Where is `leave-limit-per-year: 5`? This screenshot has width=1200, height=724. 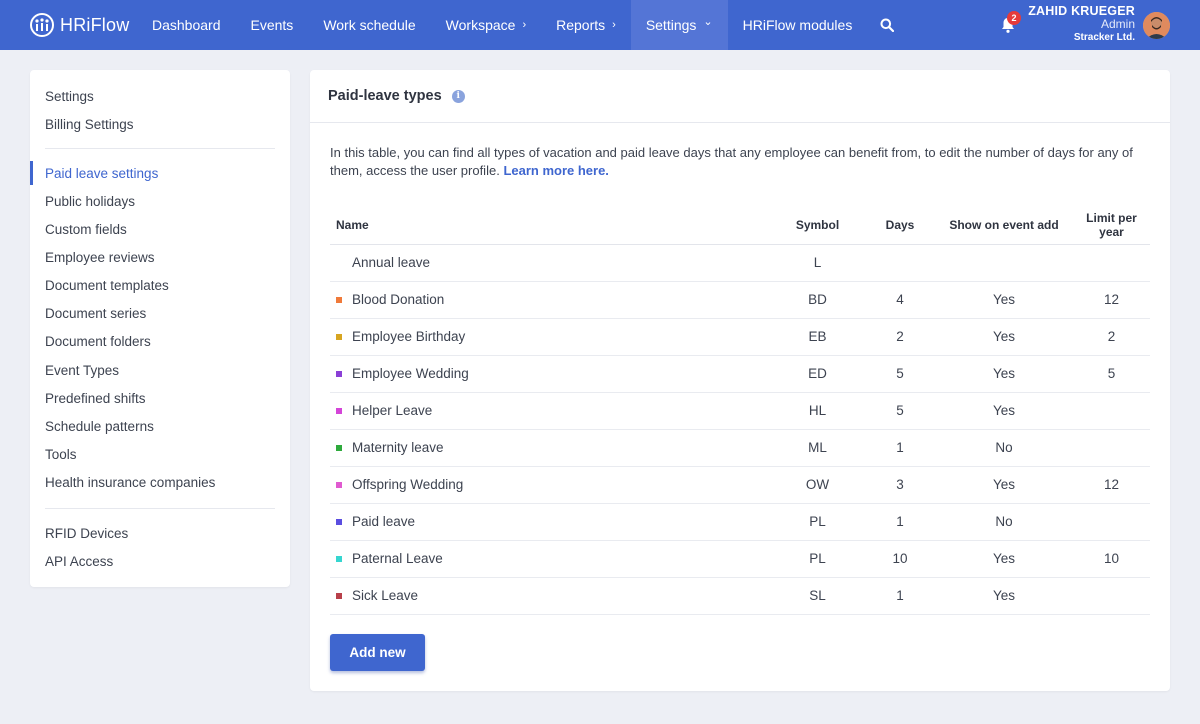
leave-limit-per-year: 5 is located at coordinates (1111, 374).